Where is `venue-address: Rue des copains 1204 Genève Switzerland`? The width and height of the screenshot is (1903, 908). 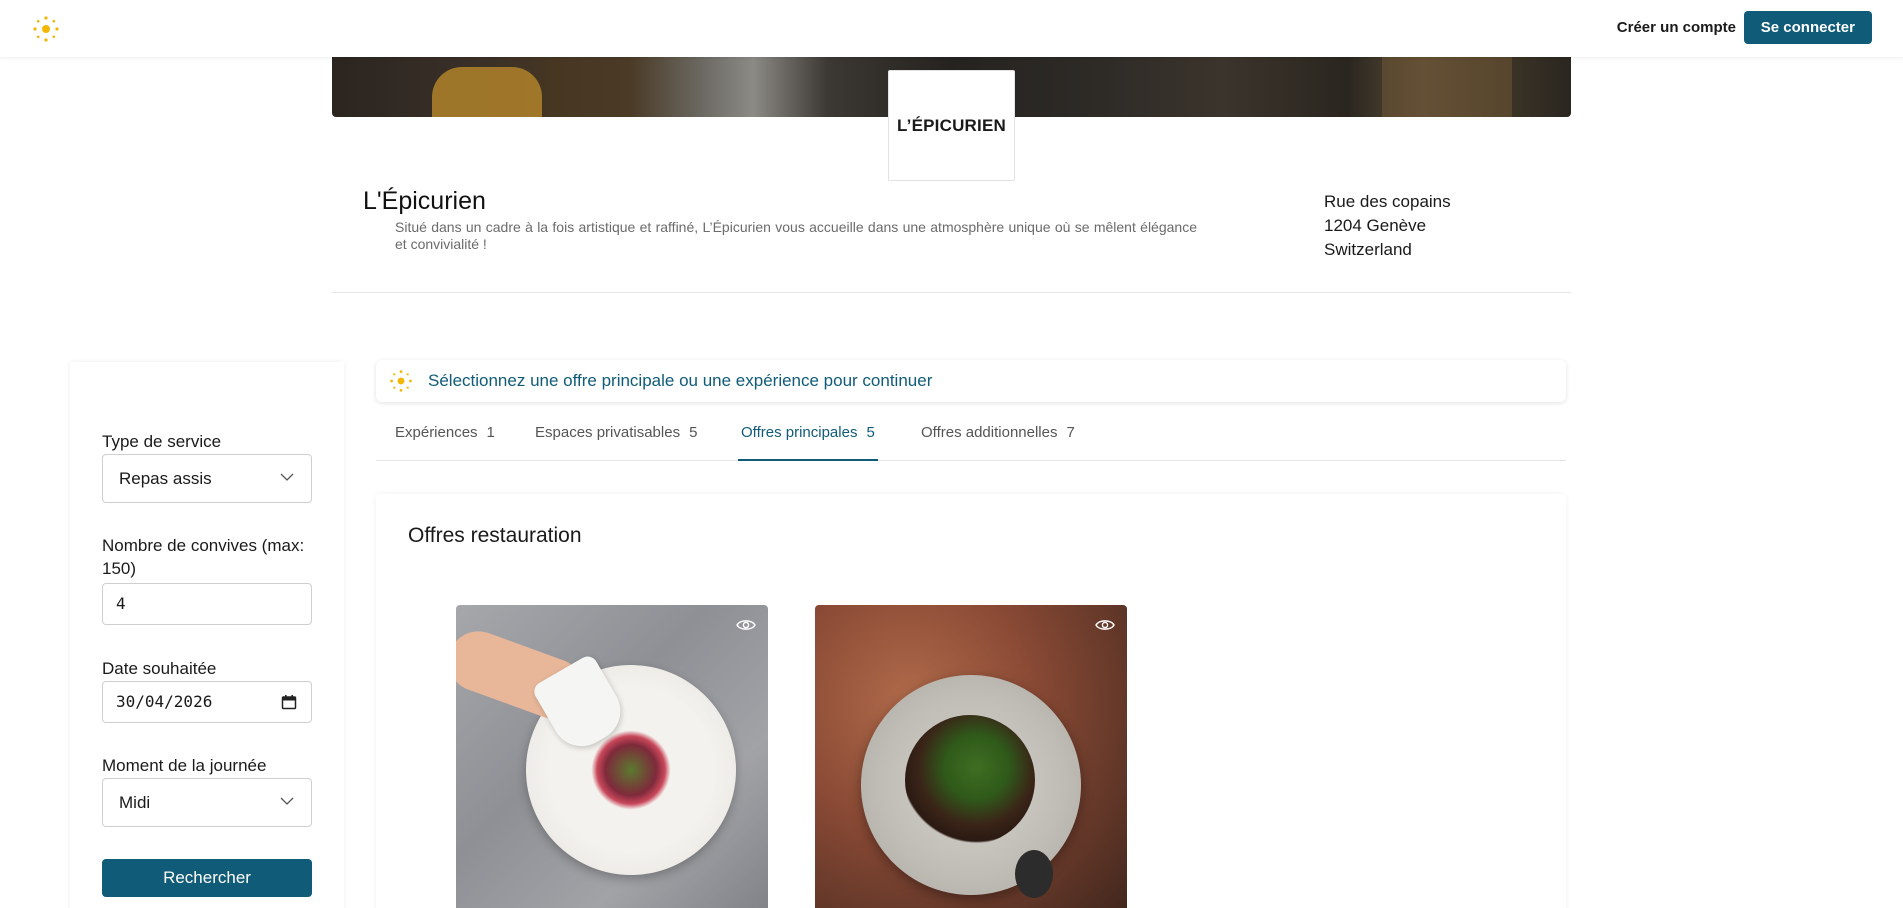
venue-address: Rue des copains 1204 Genève Switzerland is located at coordinates (1387, 226).